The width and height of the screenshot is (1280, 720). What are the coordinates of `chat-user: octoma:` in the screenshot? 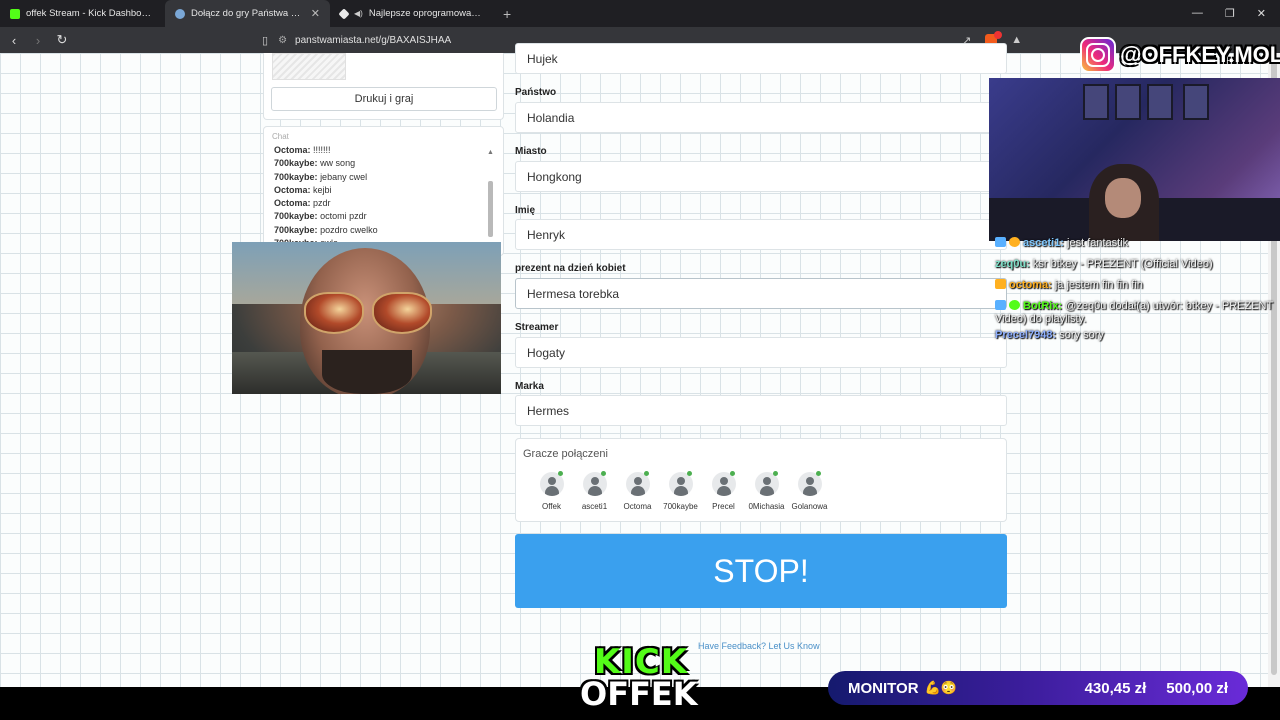 It's located at (1030, 285).